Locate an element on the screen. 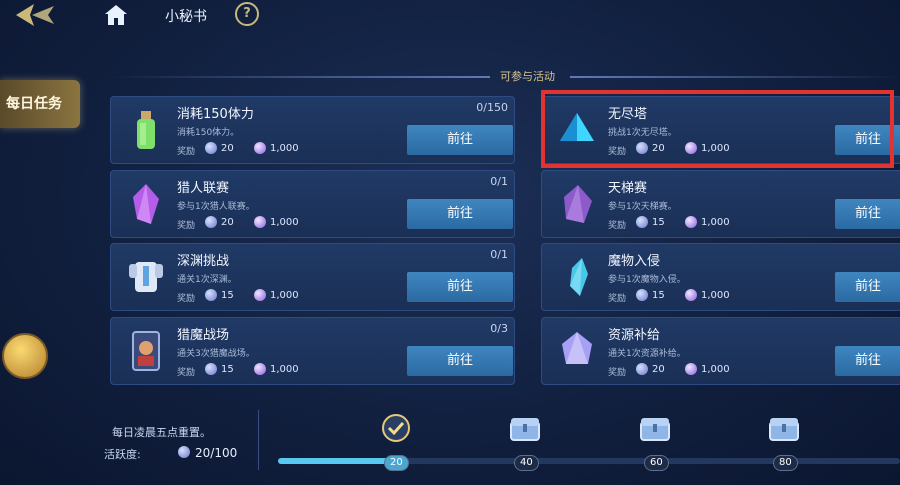 Image resolution: width=900 pixels, height=485 pixels. page-title: 小秘书 is located at coordinates (186, 17).